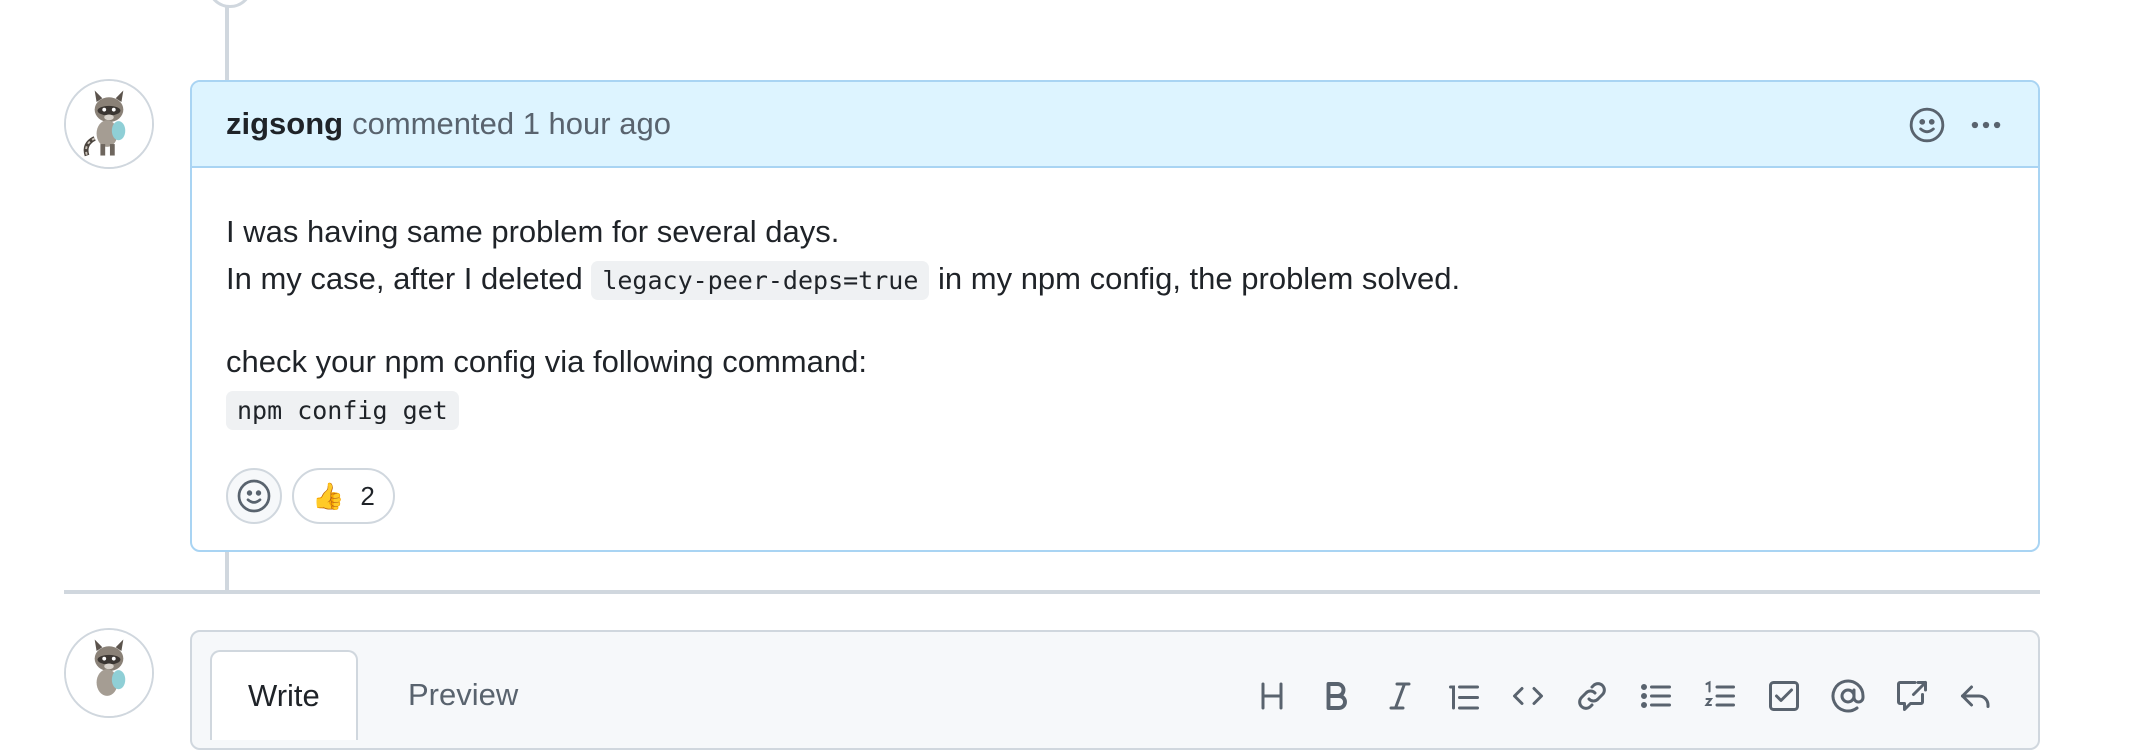  Describe the element at coordinates (597, 123) in the screenshot. I see `comment-timestamp-link: 1 hour ago` at that location.